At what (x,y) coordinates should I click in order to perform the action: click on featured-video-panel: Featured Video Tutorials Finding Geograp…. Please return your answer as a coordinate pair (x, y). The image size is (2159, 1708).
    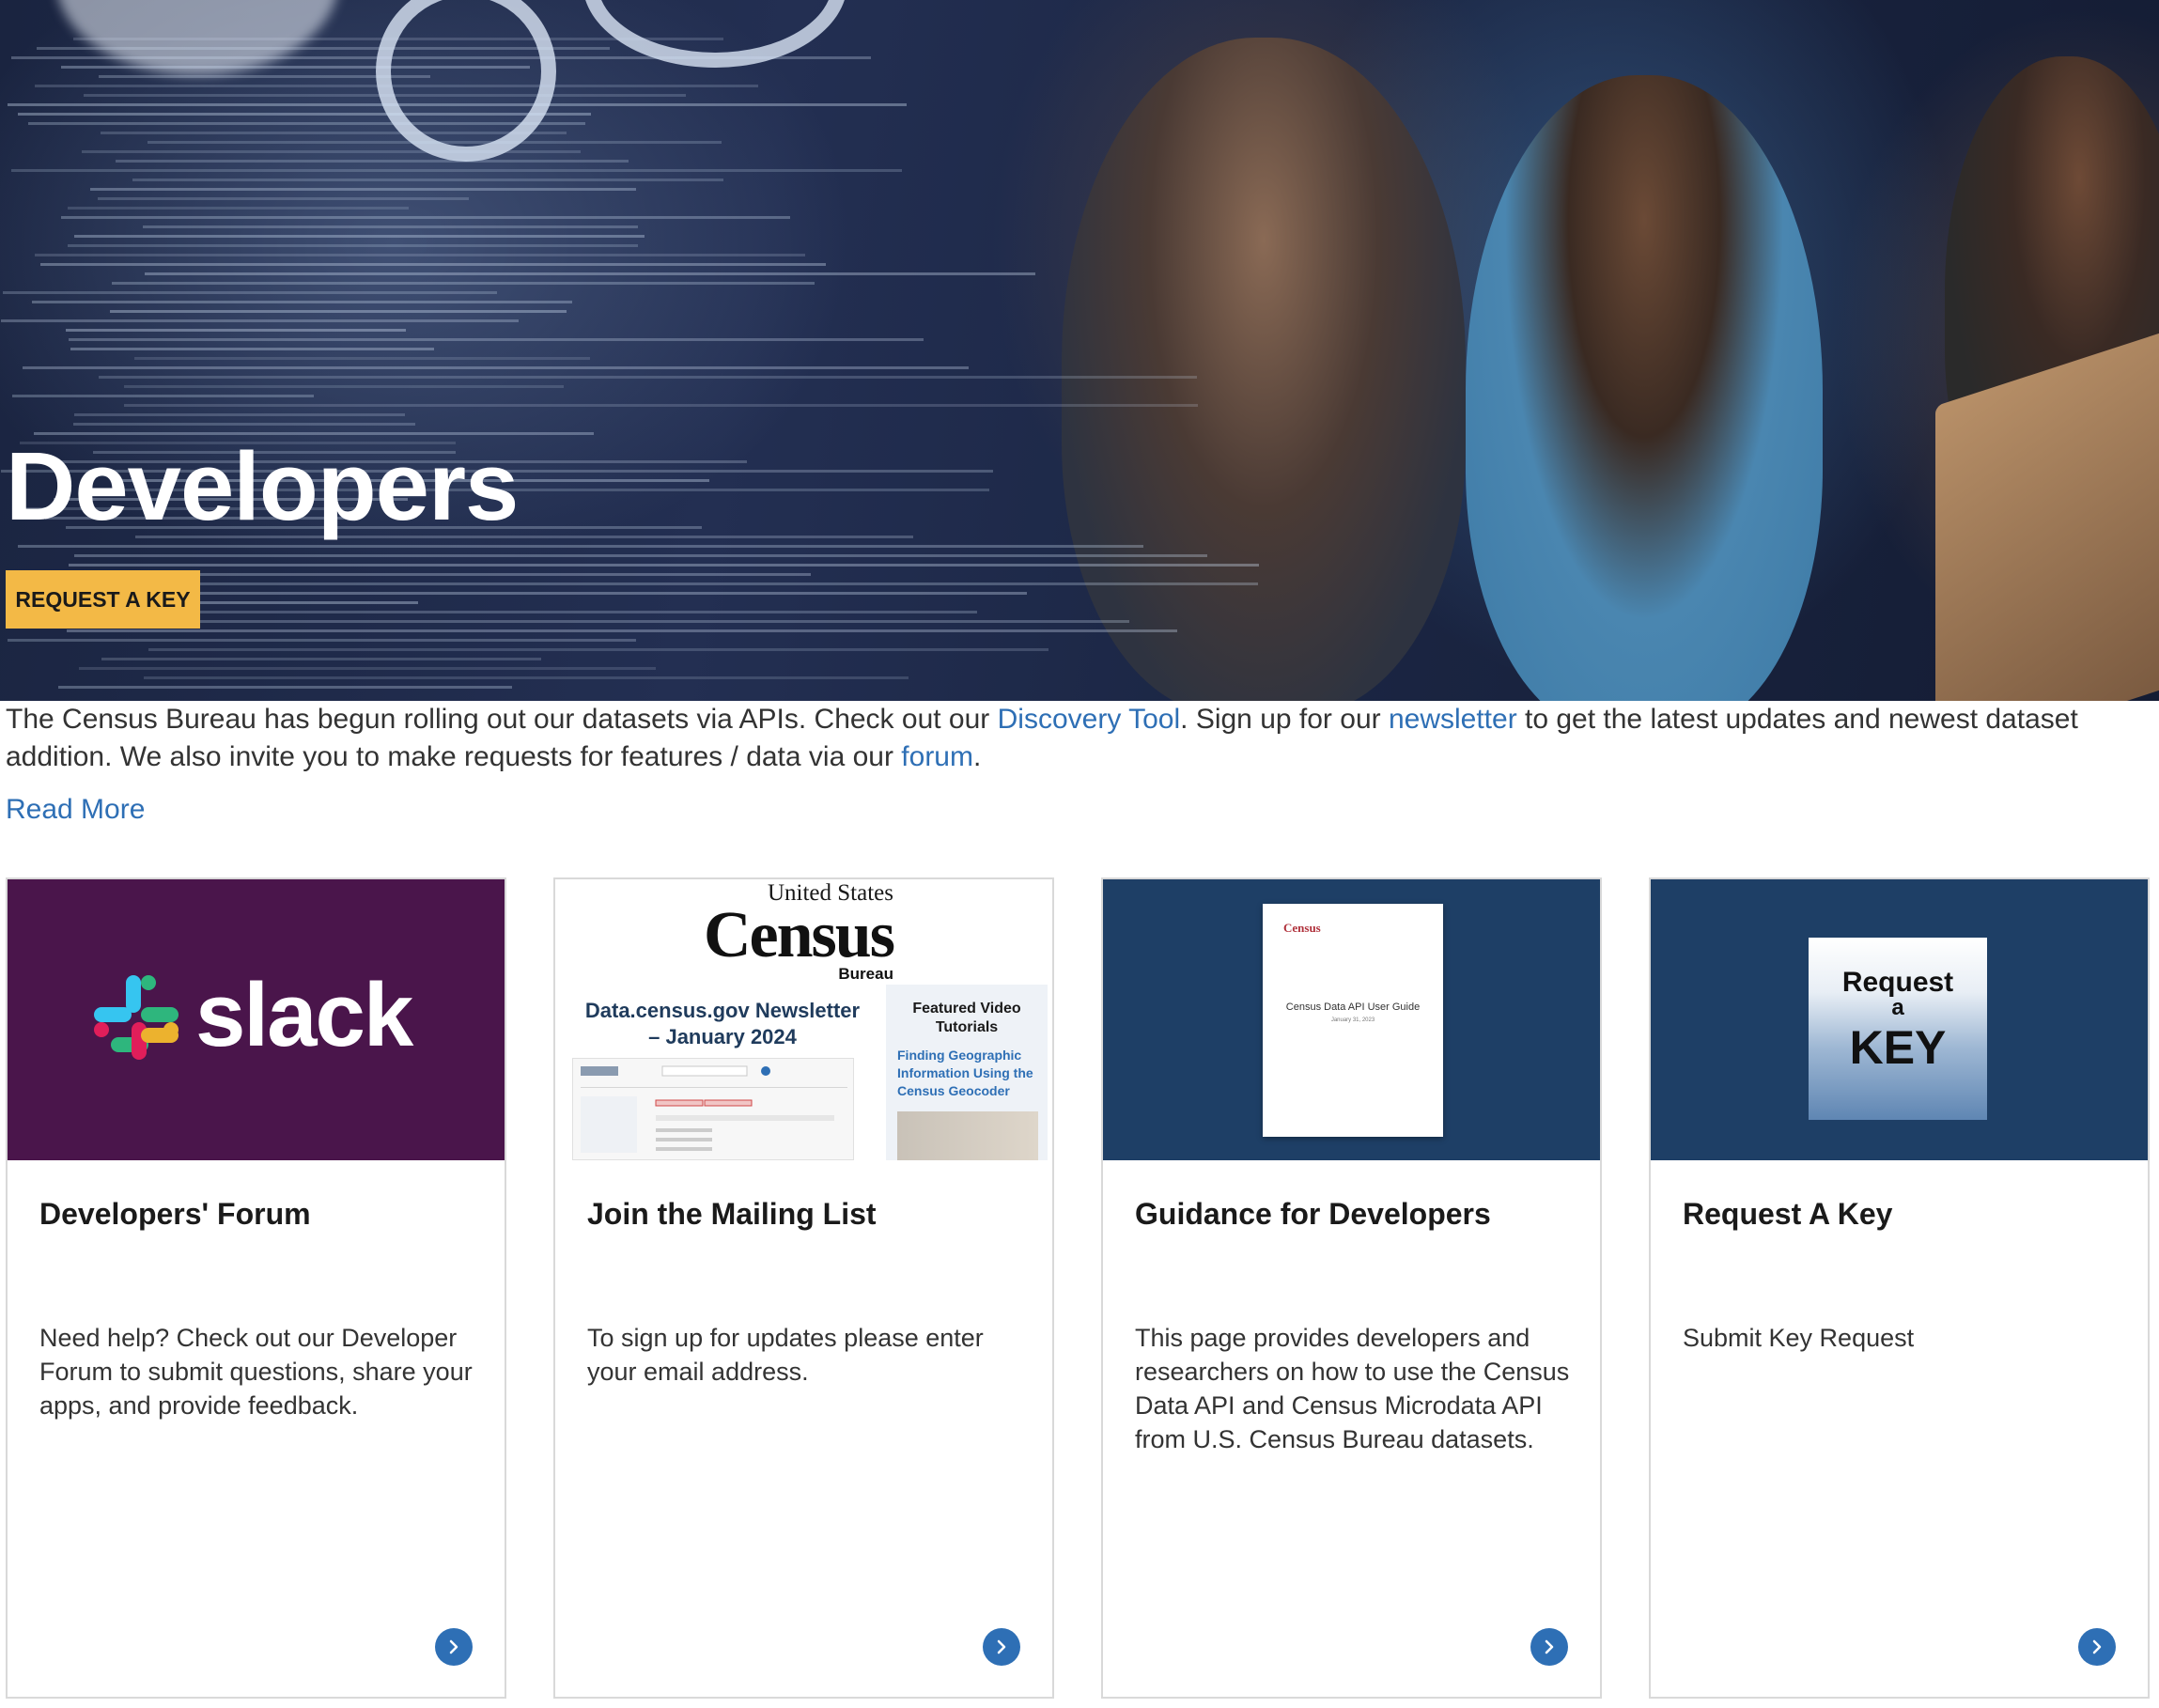
    Looking at the image, I should click on (967, 1072).